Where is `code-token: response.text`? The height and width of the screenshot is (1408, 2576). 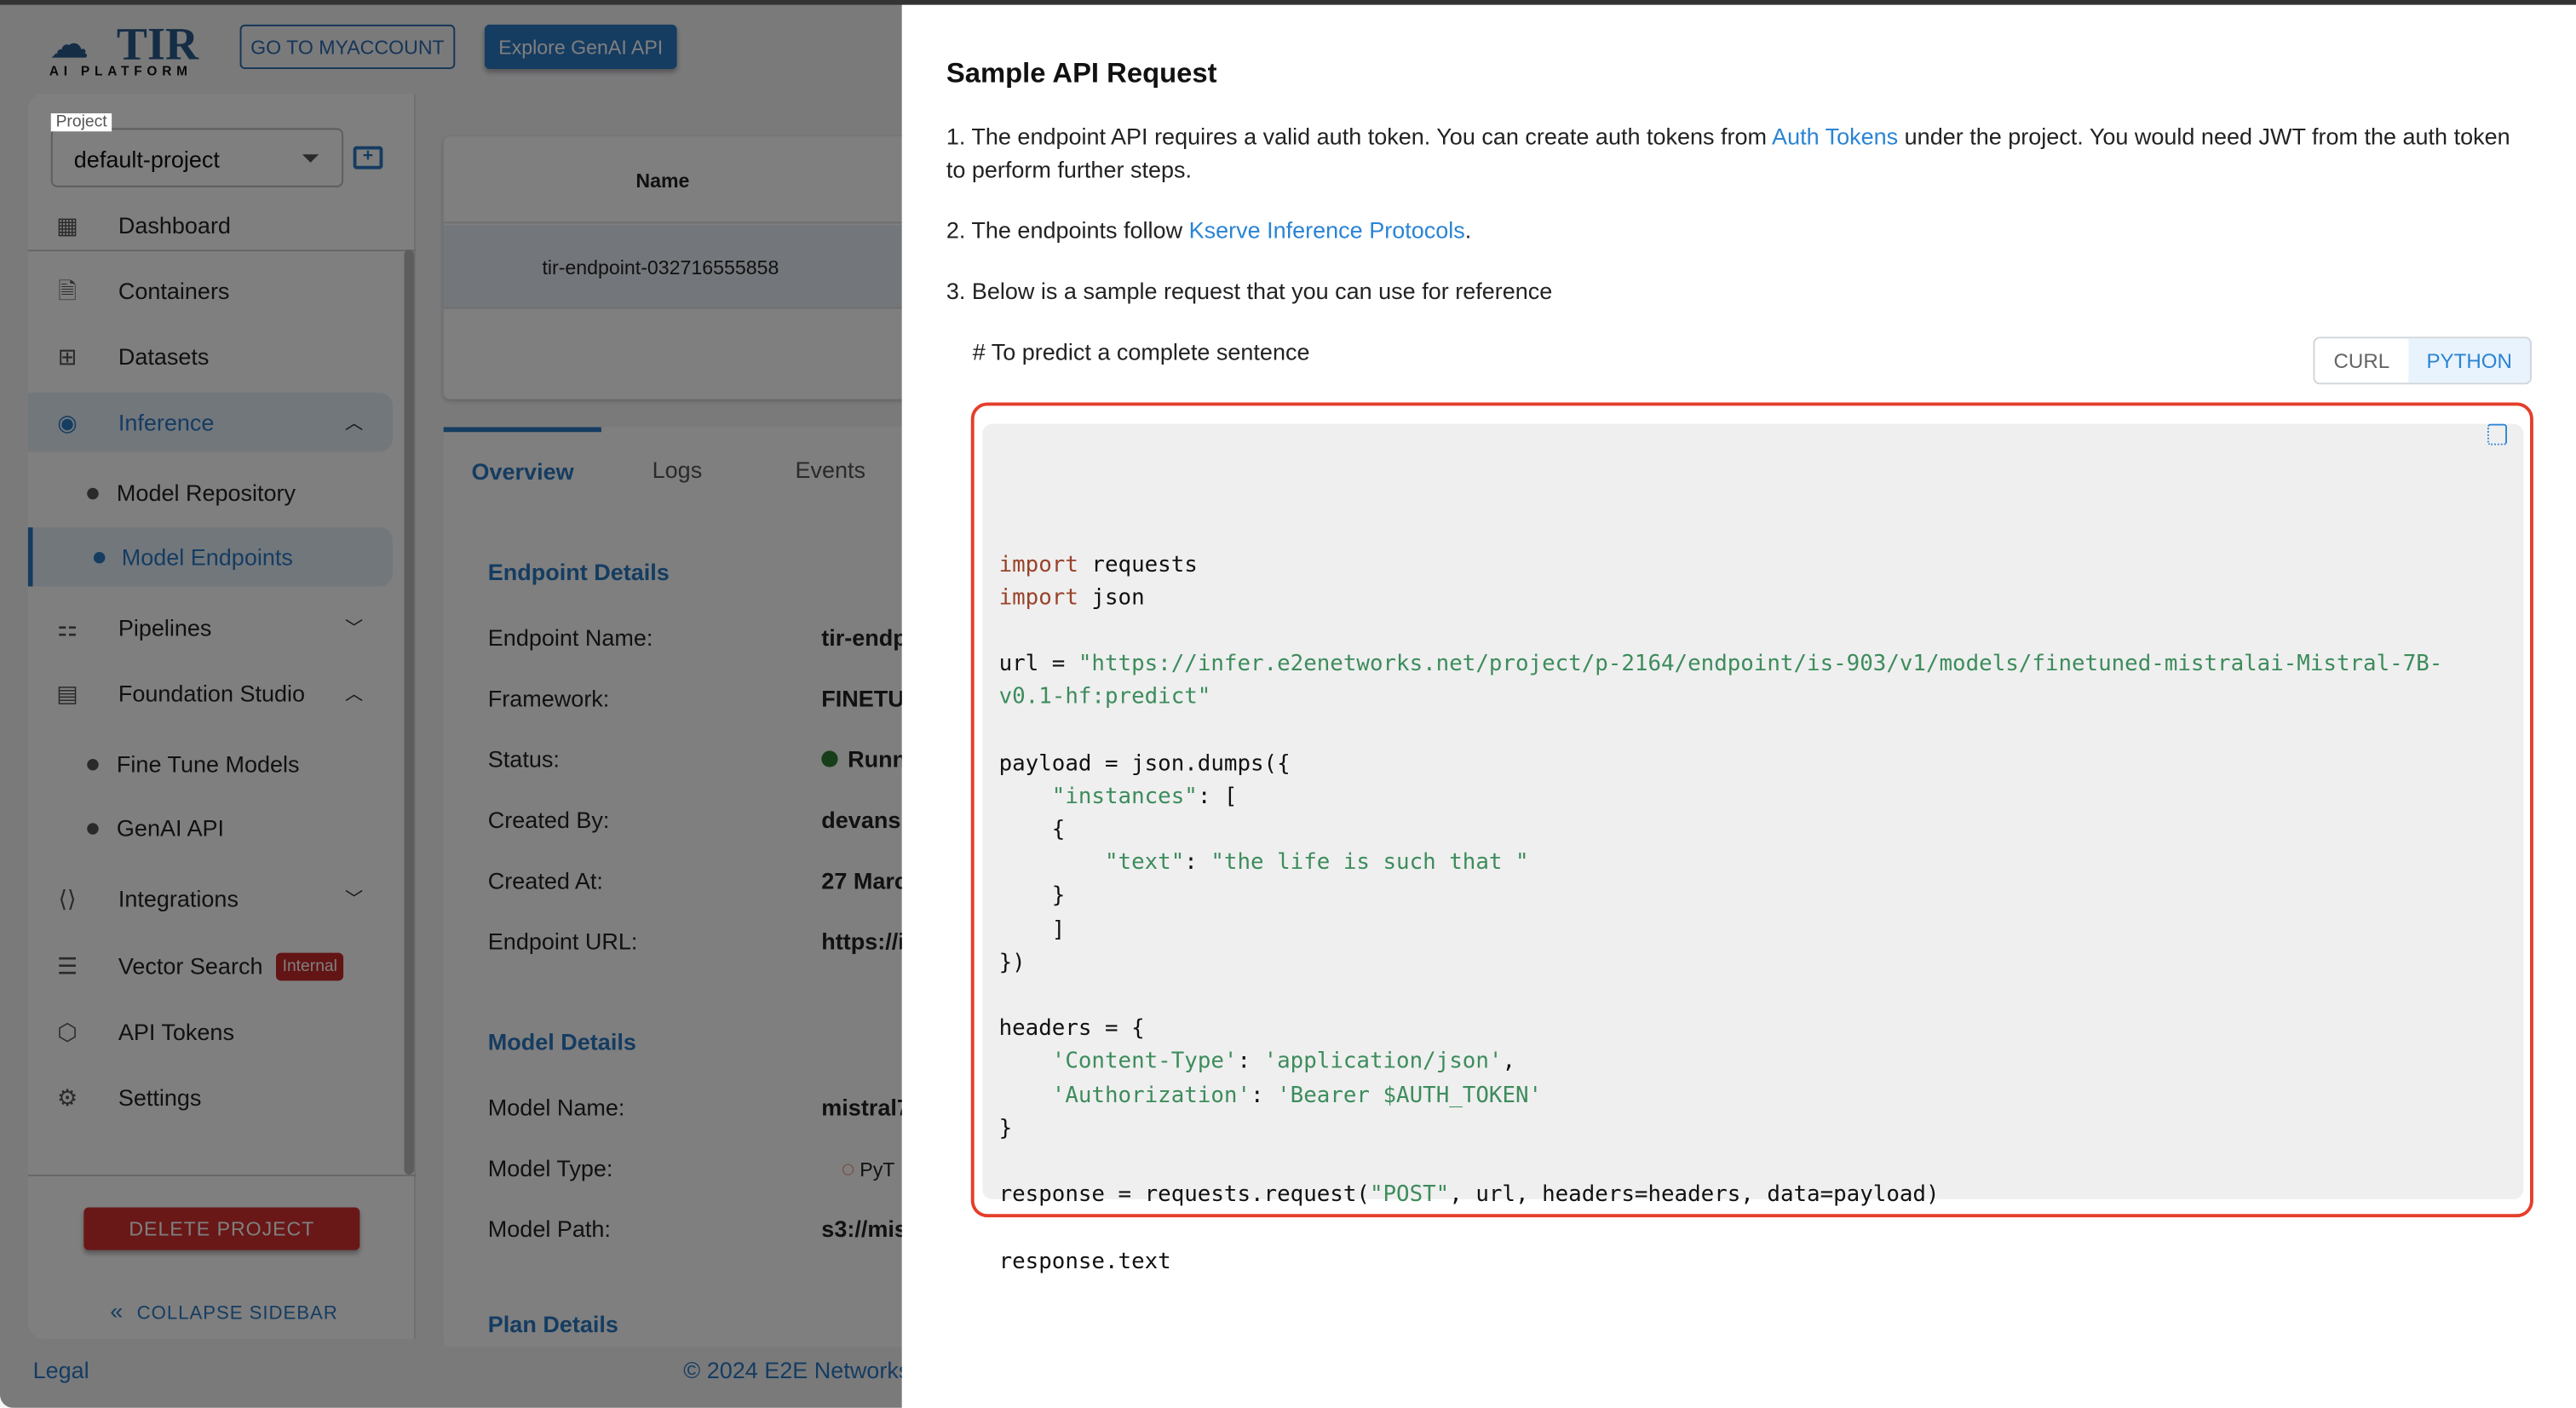
code-token: response.text is located at coordinates (1084, 1262).